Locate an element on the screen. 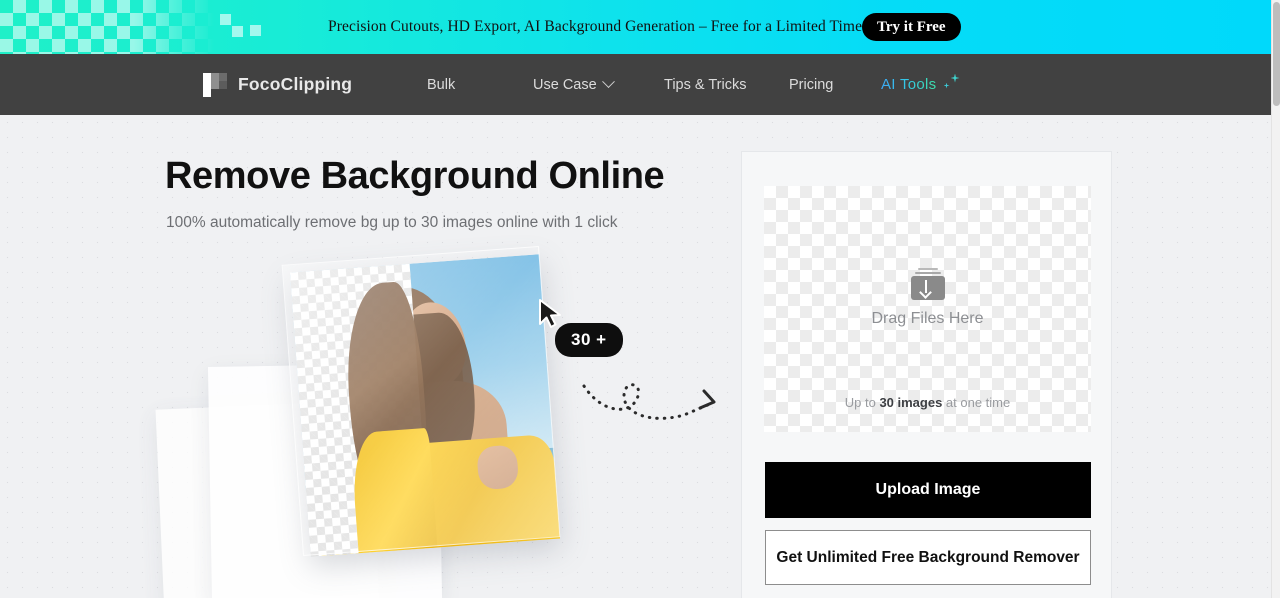  nav-item-label: Bulk is located at coordinates (441, 84).